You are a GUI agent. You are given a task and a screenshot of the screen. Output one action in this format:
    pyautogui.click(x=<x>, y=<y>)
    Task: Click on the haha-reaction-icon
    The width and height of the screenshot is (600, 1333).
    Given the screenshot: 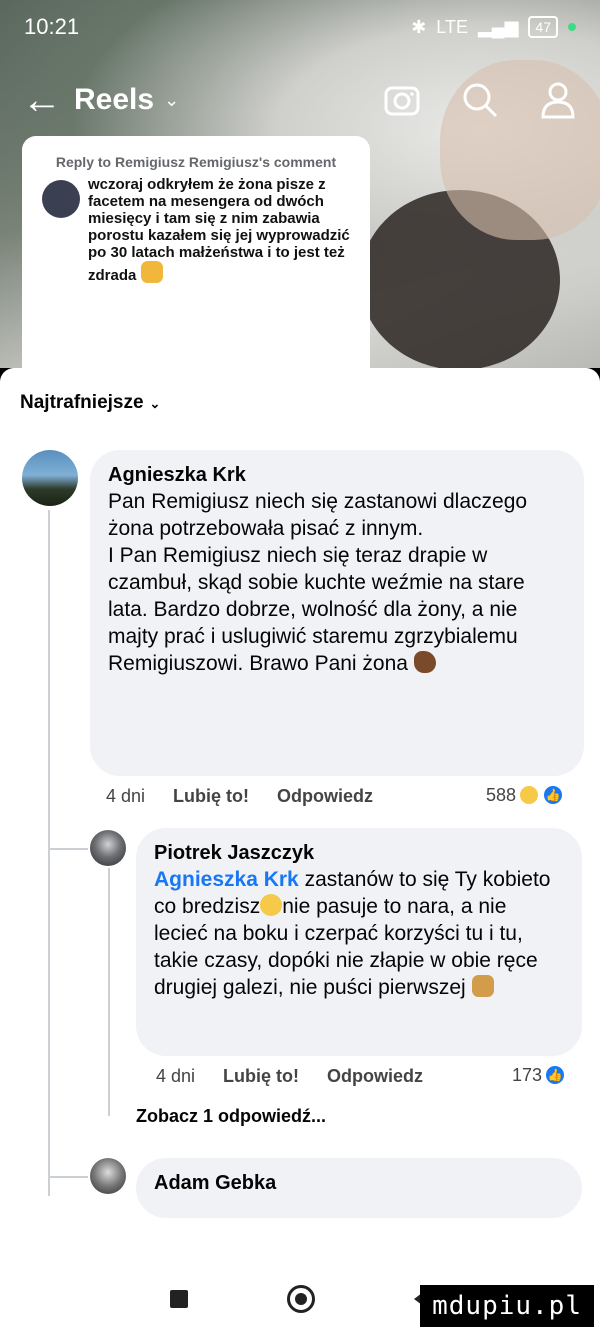 What is the action you would take?
    pyautogui.click(x=529, y=795)
    